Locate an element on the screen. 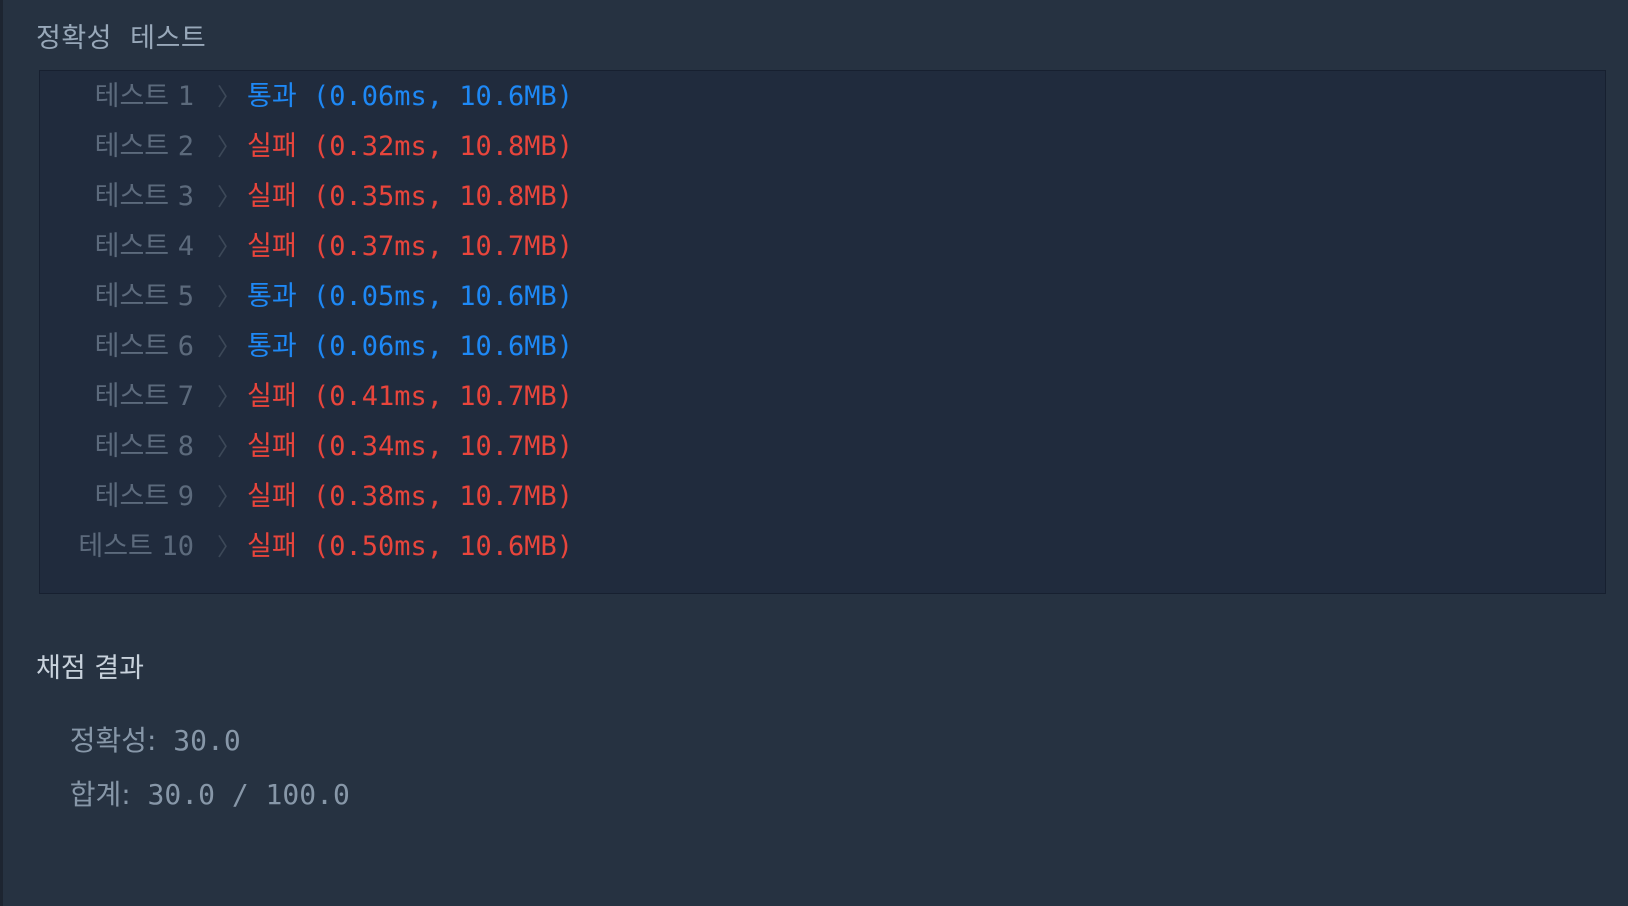 This screenshot has width=1628, height=906. test-number: 1 is located at coordinates (185, 96).